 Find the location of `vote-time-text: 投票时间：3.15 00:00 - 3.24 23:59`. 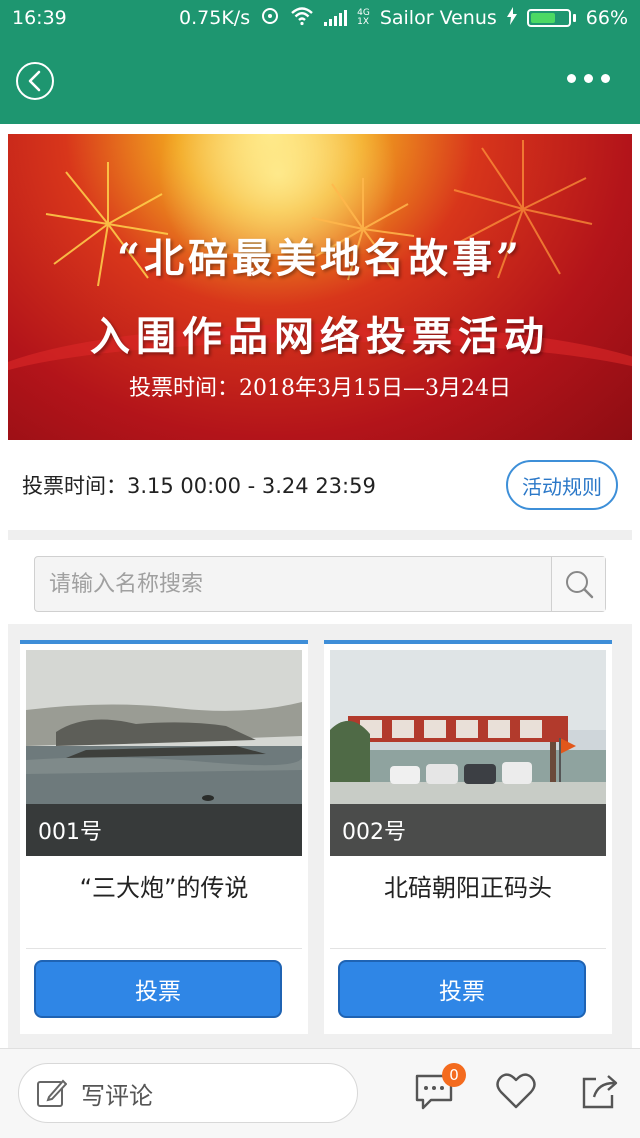

vote-time-text: 投票时间：3.15 00:00 - 3.24 23:59 is located at coordinates (199, 486).